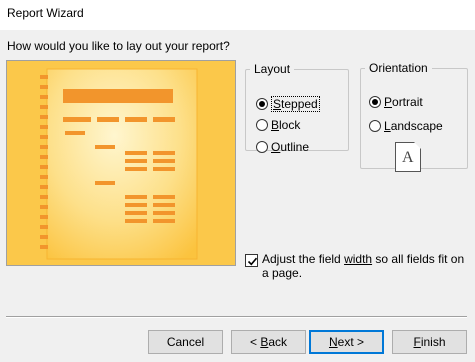  I want to click on layout-legend: Layout, so click(272, 69).